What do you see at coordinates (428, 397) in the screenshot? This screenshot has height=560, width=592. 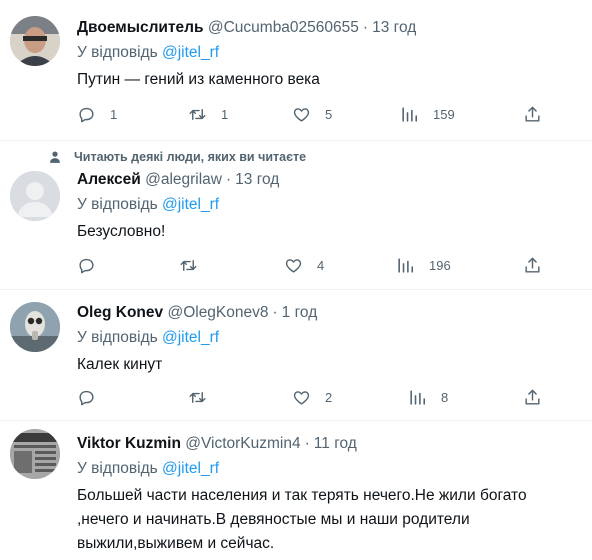 I see `views-button: 8` at bounding box center [428, 397].